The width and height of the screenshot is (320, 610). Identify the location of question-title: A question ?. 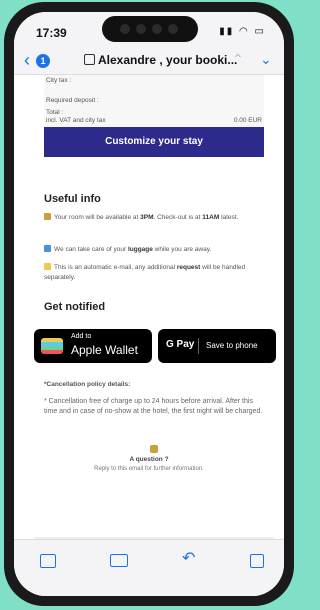
(149, 459).